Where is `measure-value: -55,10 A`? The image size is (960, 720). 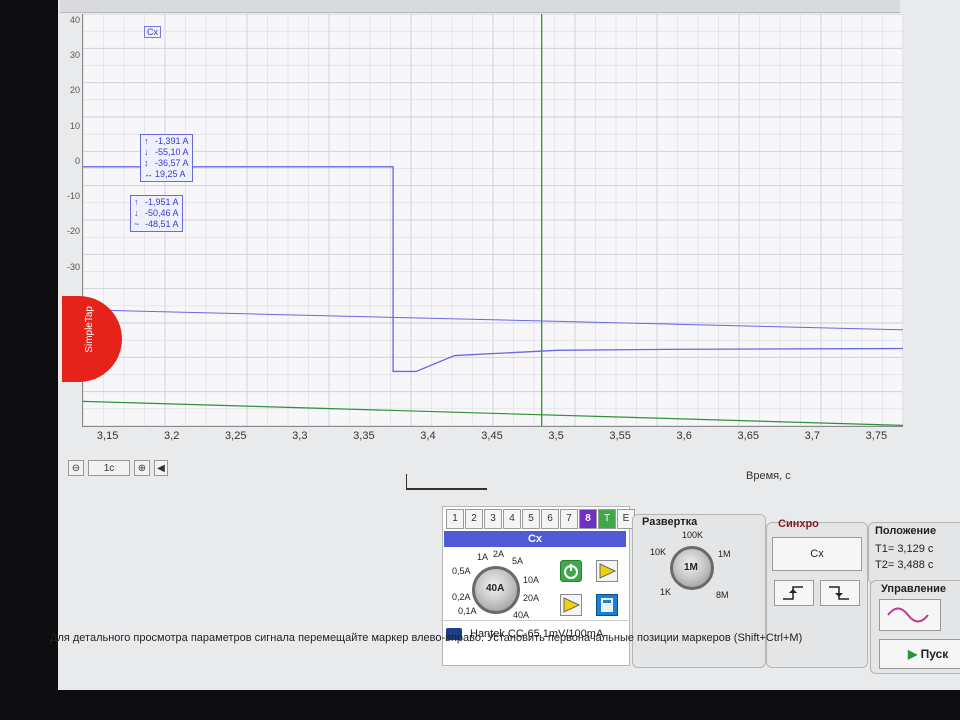
measure-value: -55,10 A is located at coordinates (172, 152).